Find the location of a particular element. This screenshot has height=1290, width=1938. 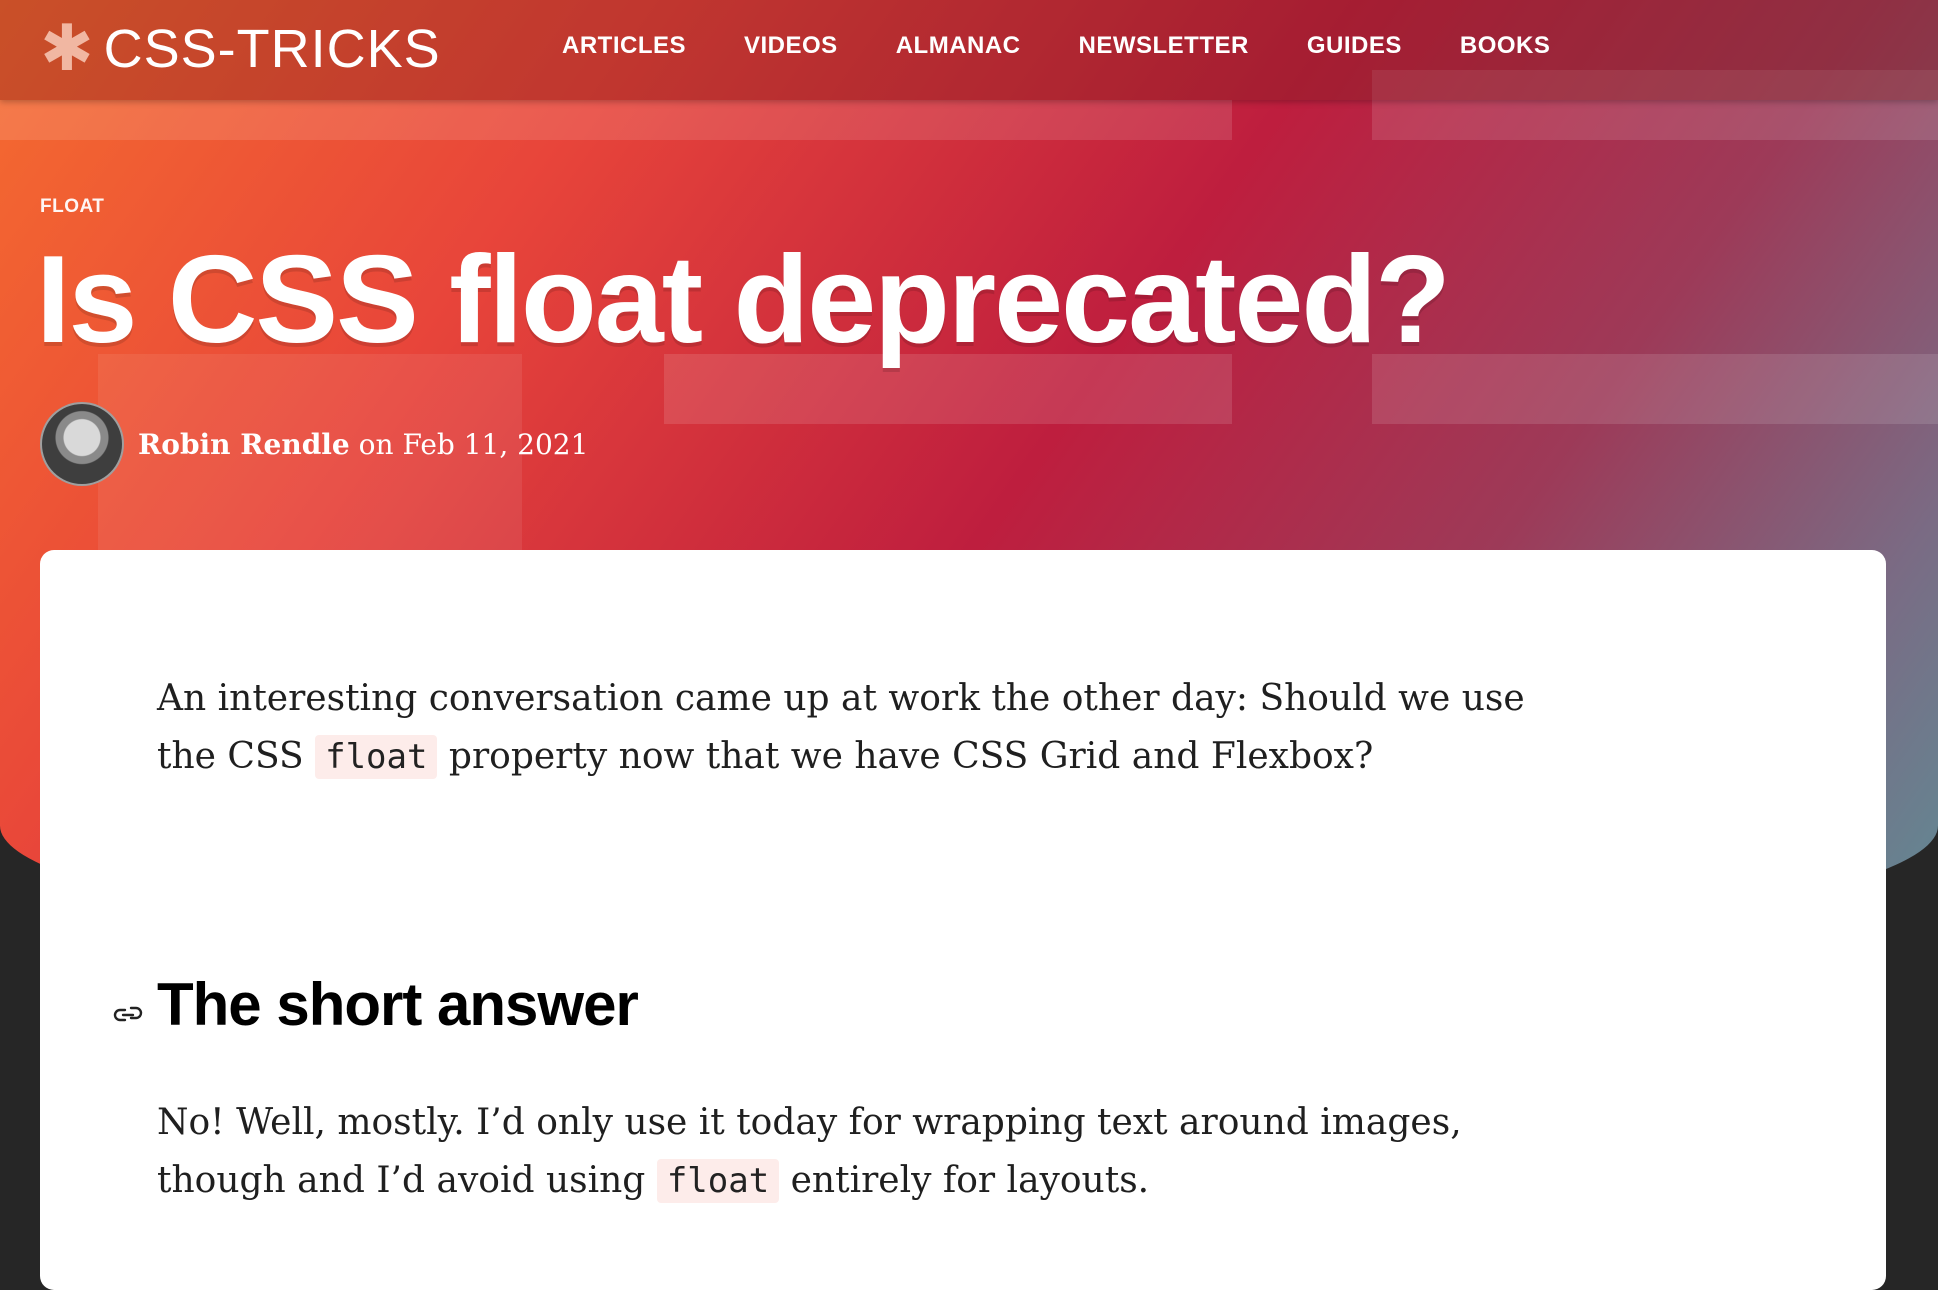

nav-item-newsletter: NEWSLETTER is located at coordinates (1164, 46).